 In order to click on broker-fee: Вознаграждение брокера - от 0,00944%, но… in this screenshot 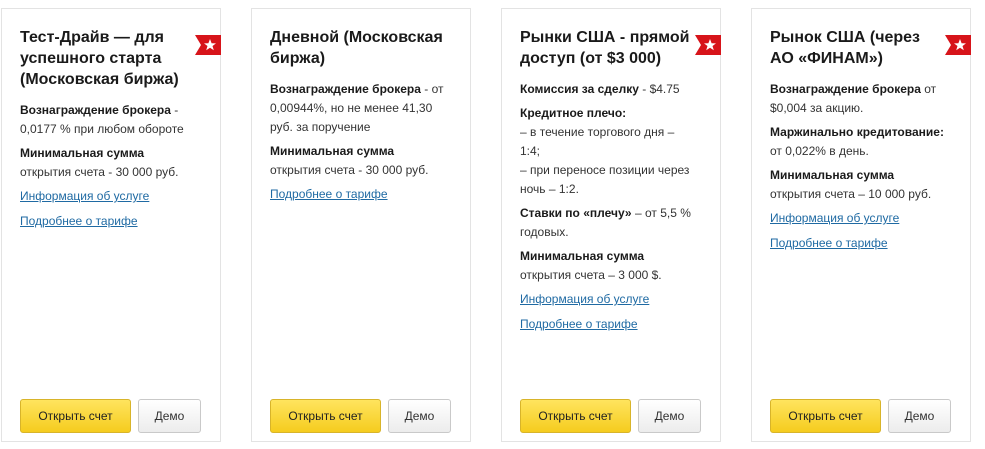, I will do `click(357, 108)`.